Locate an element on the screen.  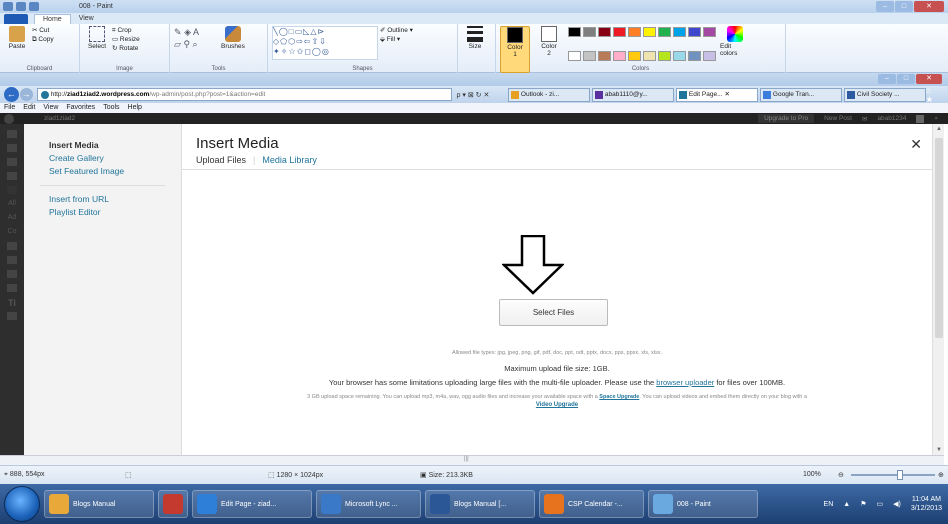
text-tool-icon: A is located at coordinates (196, 32).